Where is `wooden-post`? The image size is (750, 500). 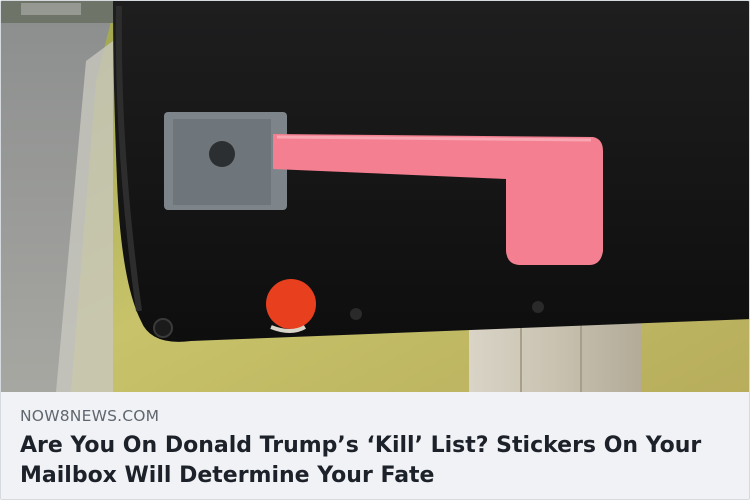 wooden-post is located at coordinates (555, 355).